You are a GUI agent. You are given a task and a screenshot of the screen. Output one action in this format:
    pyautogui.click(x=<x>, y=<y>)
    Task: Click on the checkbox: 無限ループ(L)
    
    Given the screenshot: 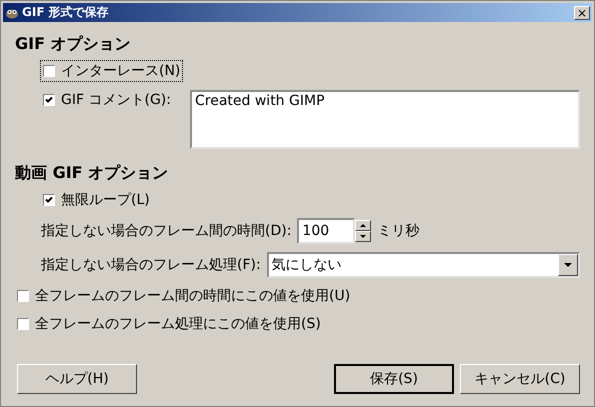 What is the action you would take?
    pyautogui.click(x=96, y=200)
    